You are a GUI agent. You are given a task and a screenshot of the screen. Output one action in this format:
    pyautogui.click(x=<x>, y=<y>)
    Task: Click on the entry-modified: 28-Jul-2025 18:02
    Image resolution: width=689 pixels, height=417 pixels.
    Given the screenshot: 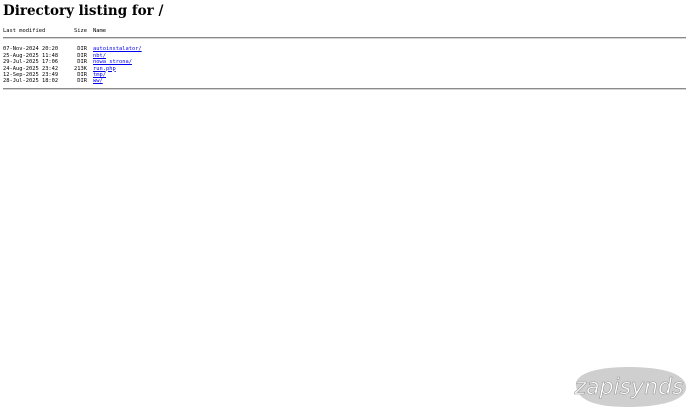 What is the action you would take?
    pyautogui.click(x=31, y=81)
    